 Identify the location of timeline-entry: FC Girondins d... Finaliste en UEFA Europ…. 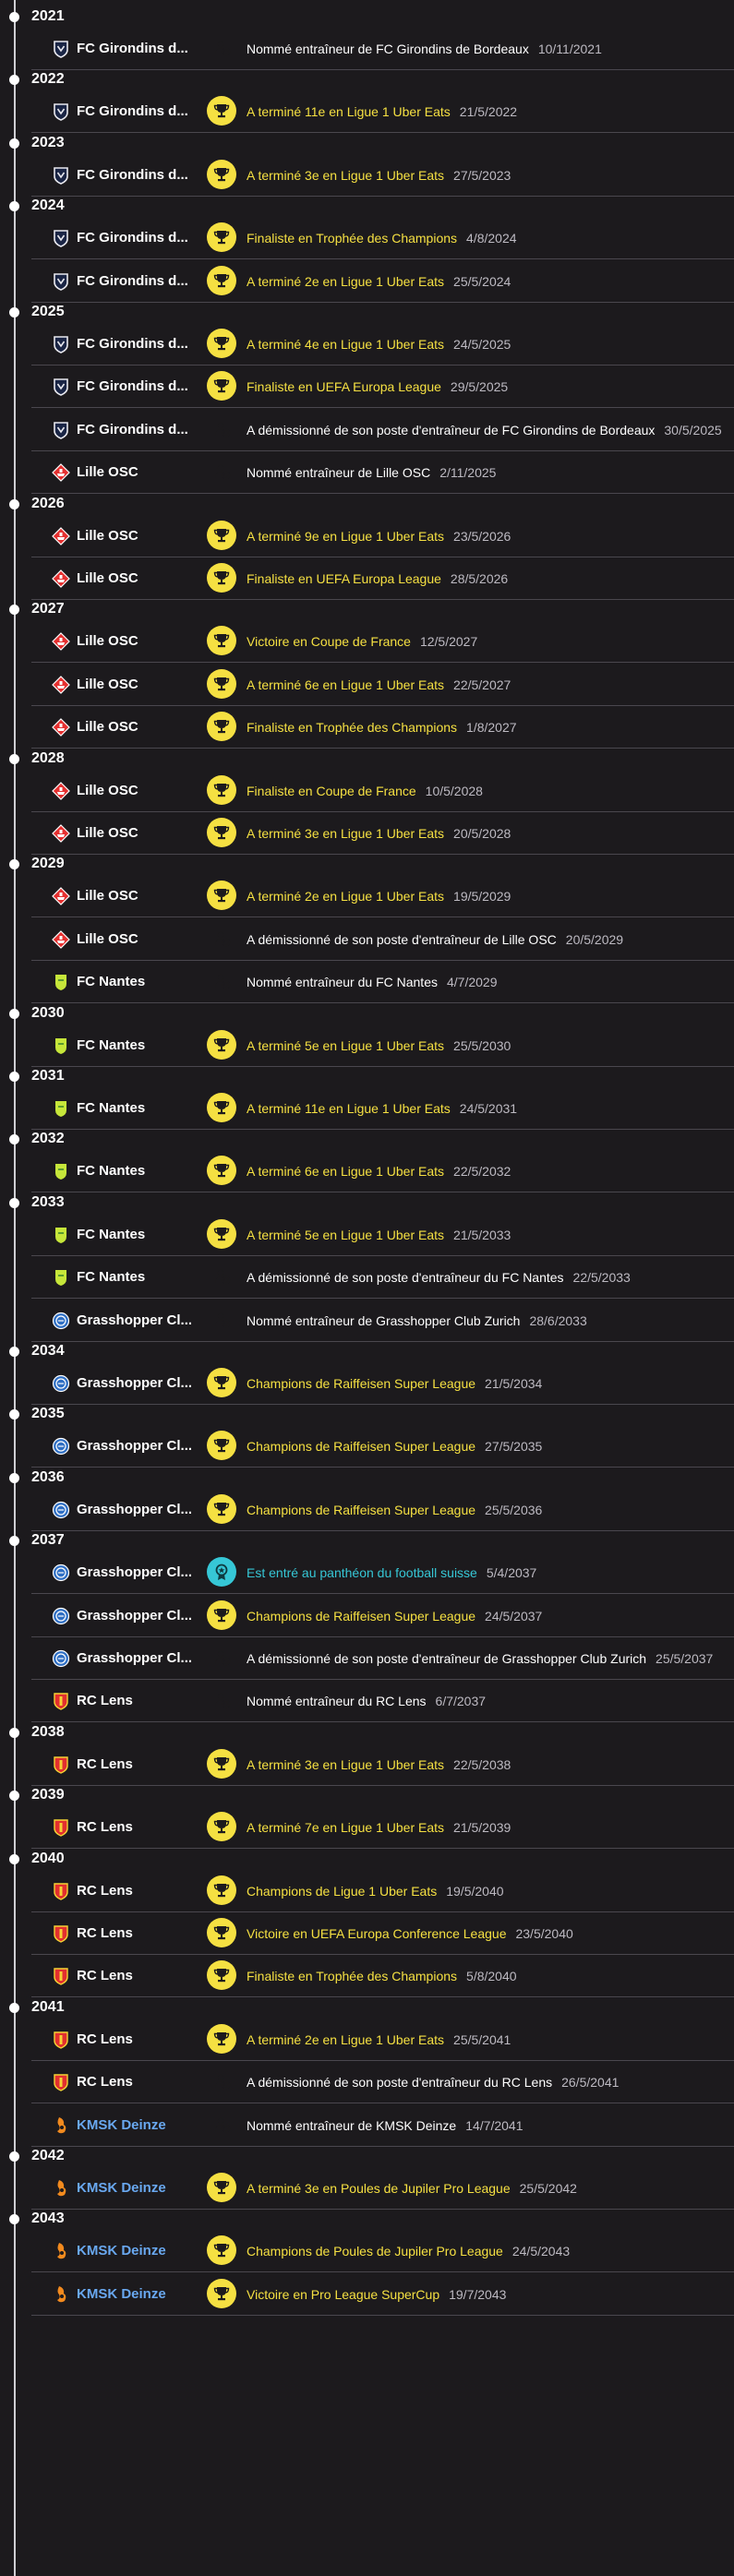
(367, 387).